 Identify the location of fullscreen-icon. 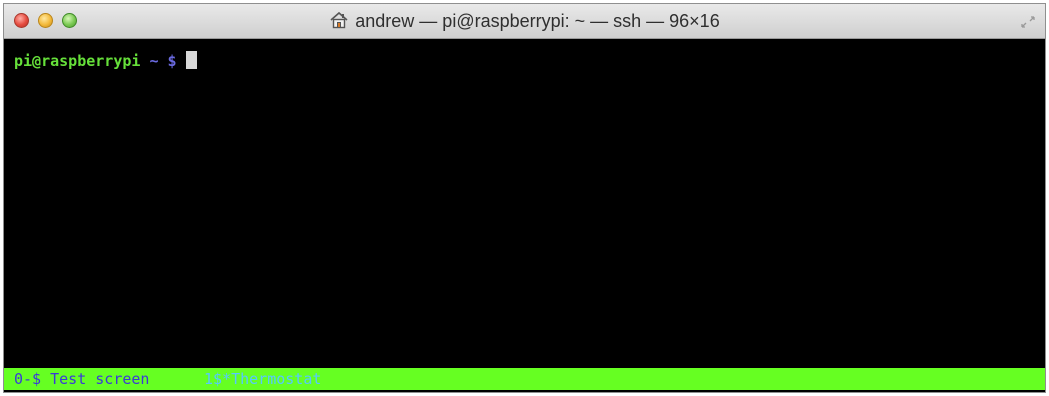
(1028, 22).